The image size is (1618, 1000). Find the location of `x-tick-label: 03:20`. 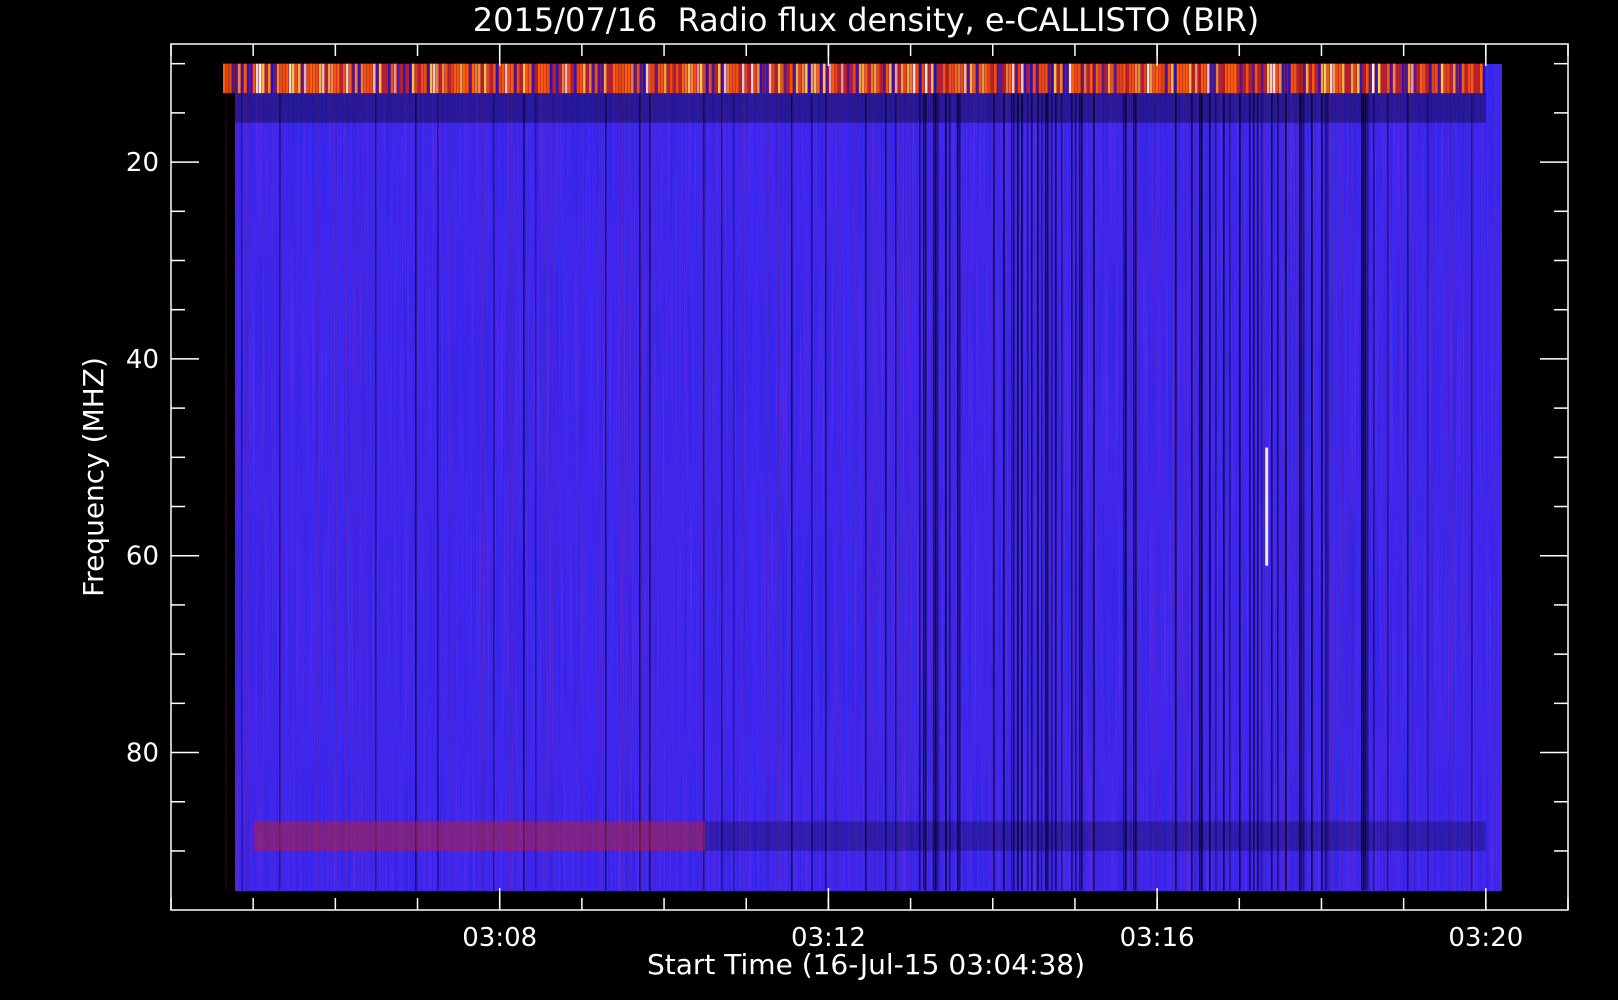

x-tick-label: 03:20 is located at coordinates (1485, 938).